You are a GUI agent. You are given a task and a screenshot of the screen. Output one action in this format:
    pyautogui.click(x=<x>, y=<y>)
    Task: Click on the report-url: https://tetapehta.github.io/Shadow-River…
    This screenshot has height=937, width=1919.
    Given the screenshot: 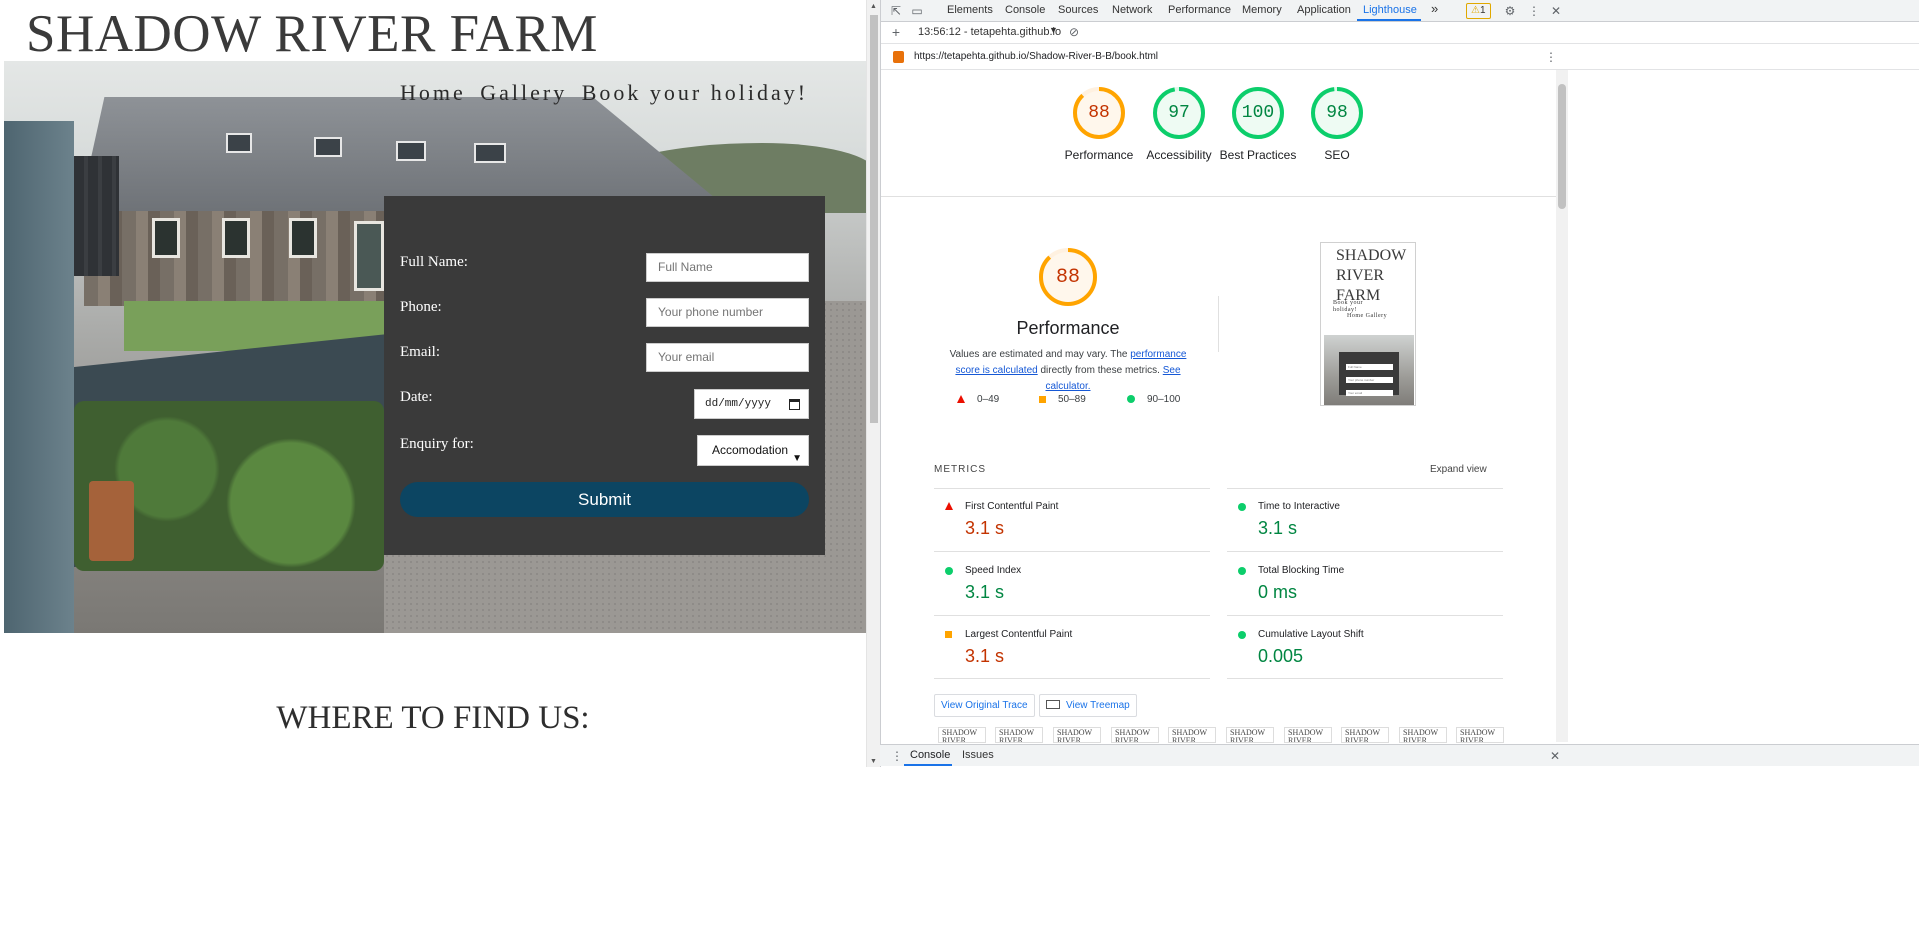 What is the action you would take?
    pyautogui.click(x=1036, y=56)
    